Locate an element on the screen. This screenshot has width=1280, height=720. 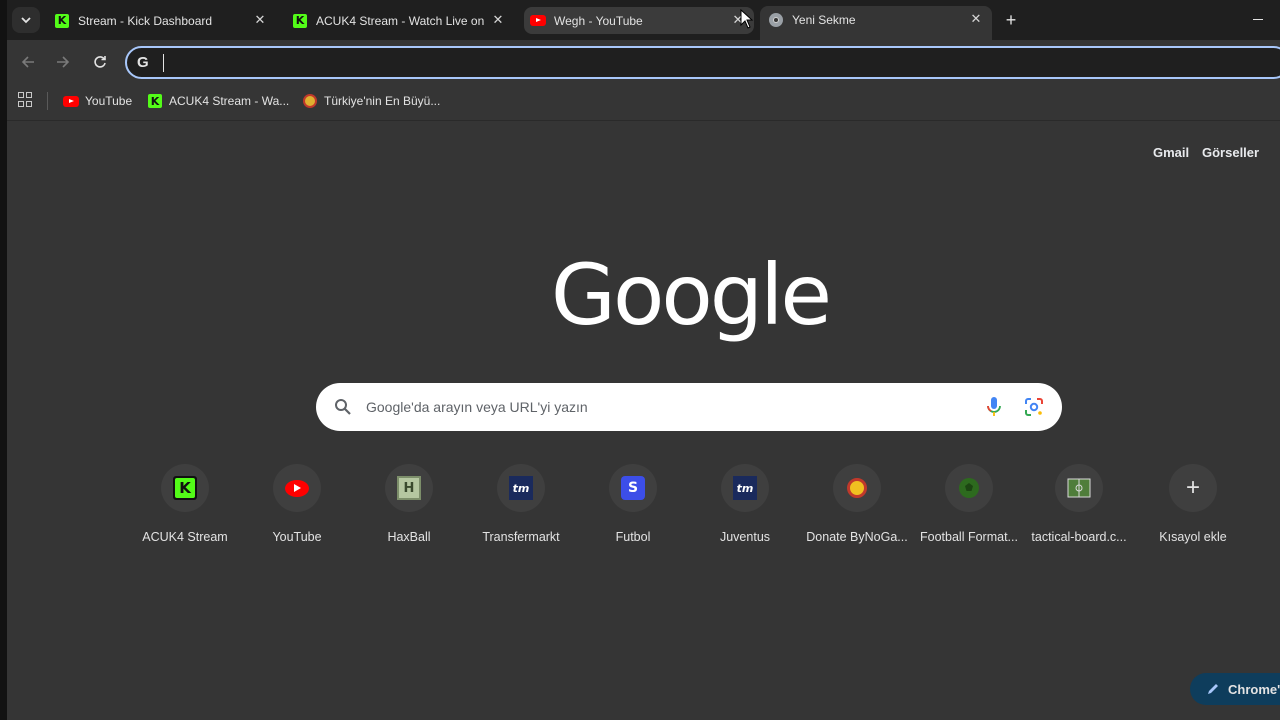
tab-acuk4-stream: K ACUK4 Stream - Watch Live on ✕ is located at coordinates (400, 20).